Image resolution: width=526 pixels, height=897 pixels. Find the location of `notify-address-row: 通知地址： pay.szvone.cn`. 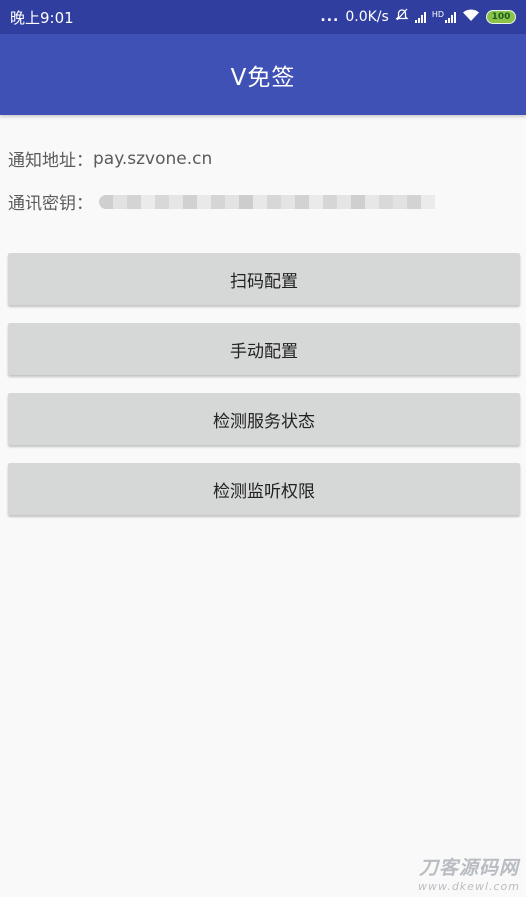

notify-address-row: 通知地址： pay.szvone.cn is located at coordinates (110, 159).